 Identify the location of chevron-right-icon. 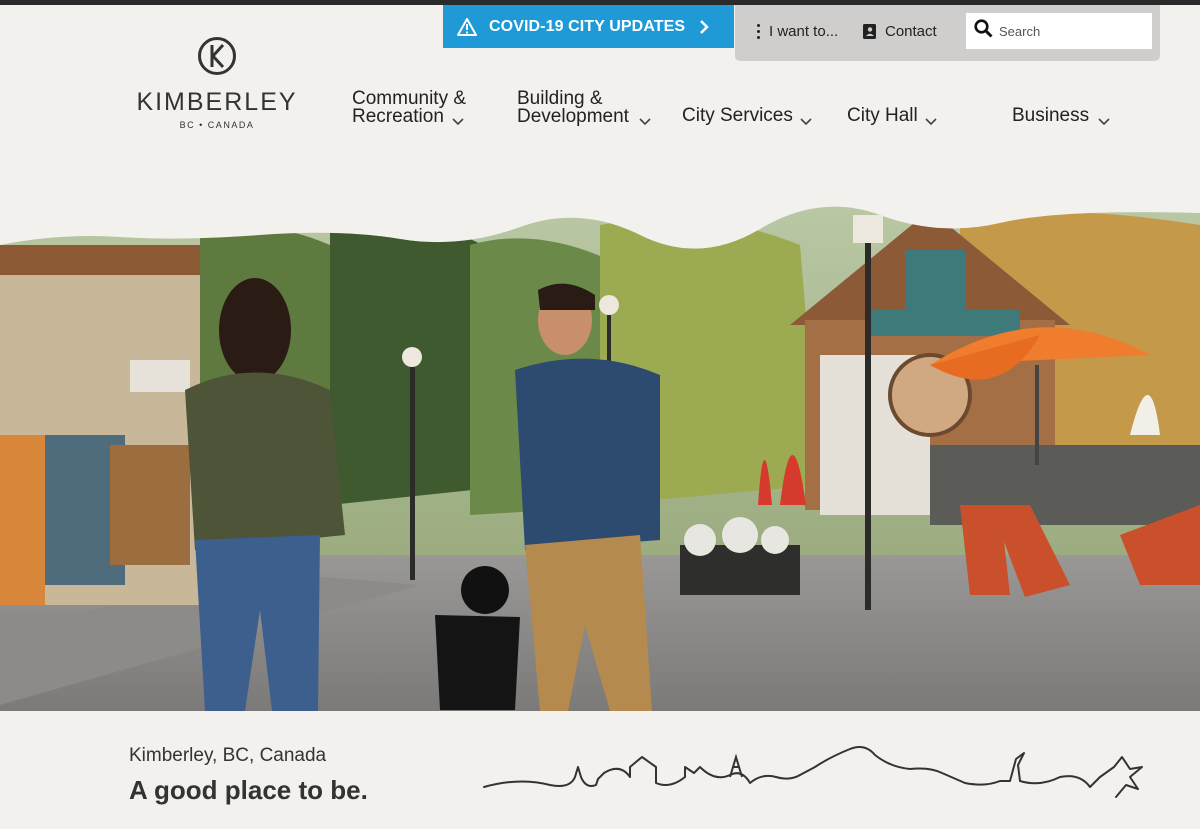
(704, 27).